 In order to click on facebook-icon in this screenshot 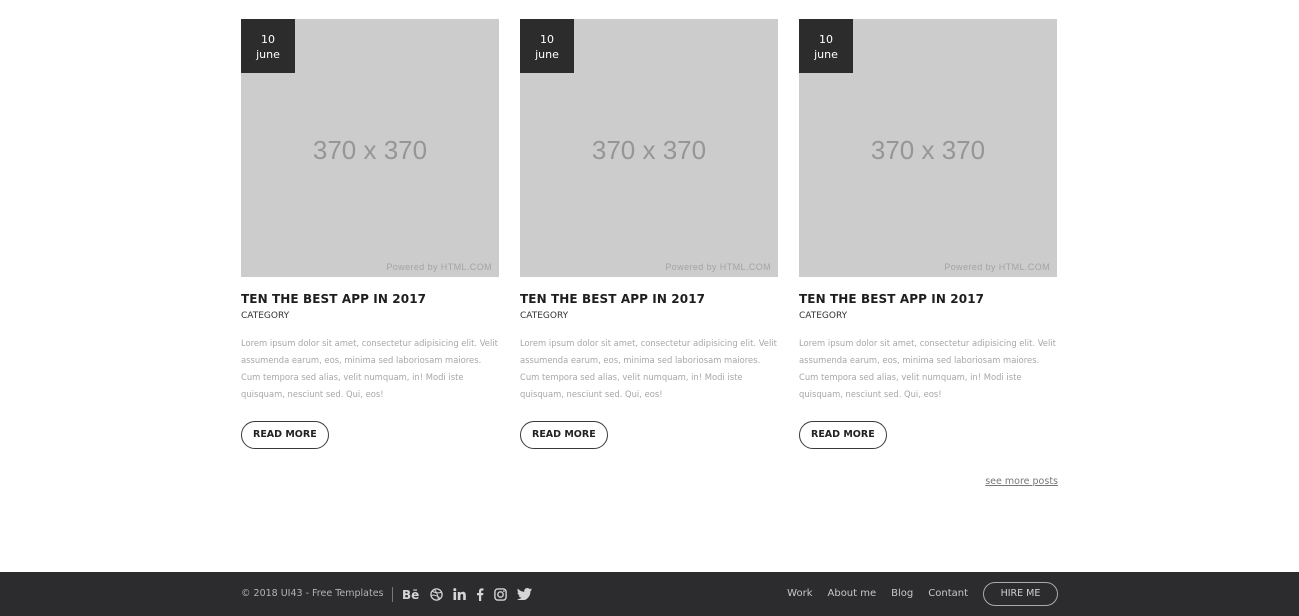, I will do `click(480, 594)`.